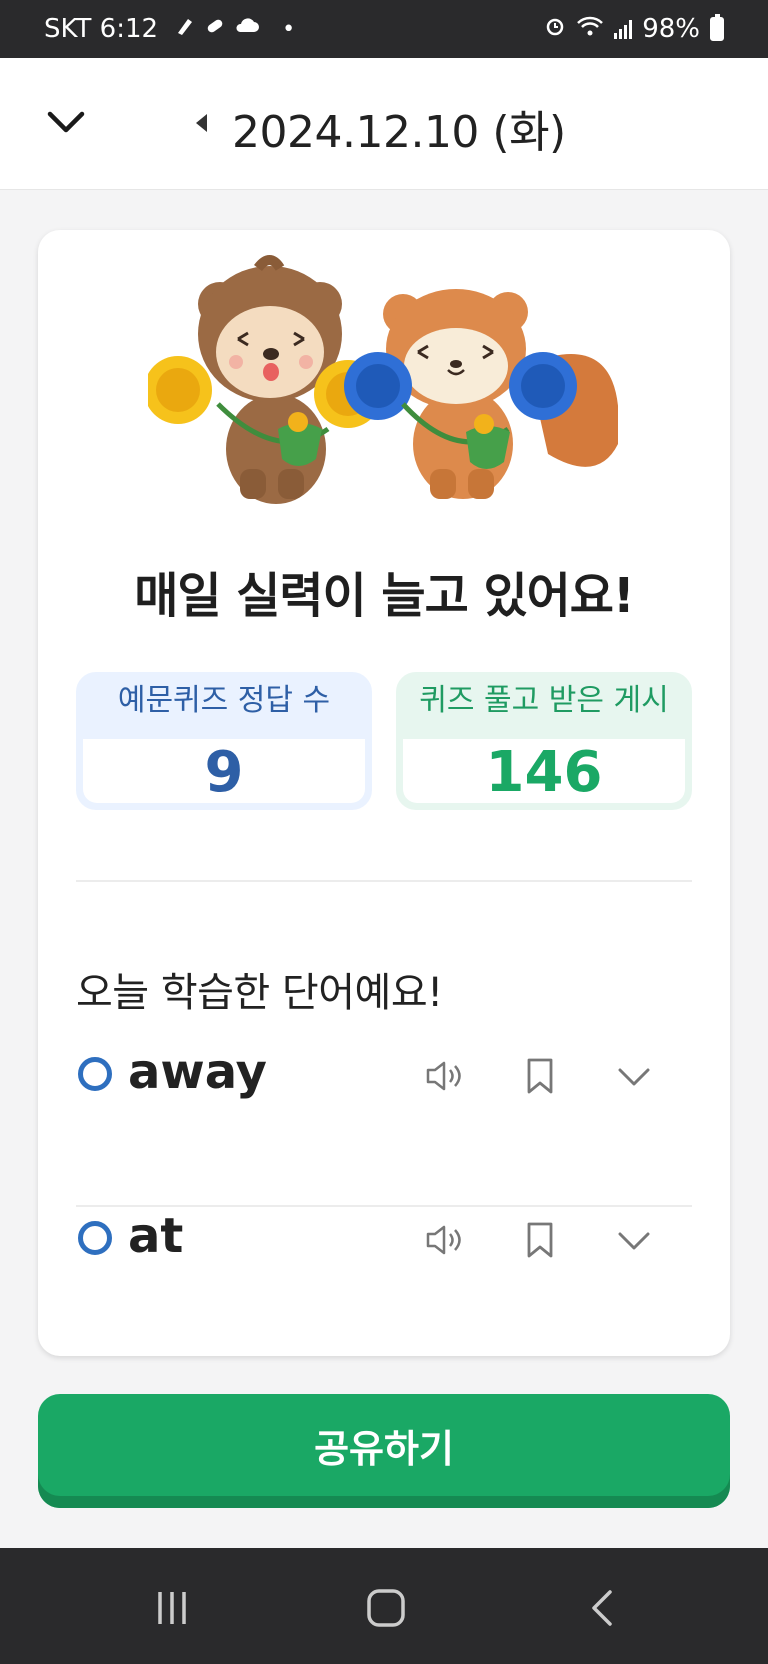 The image size is (768, 1664). I want to click on signal-icon, so click(623, 29).